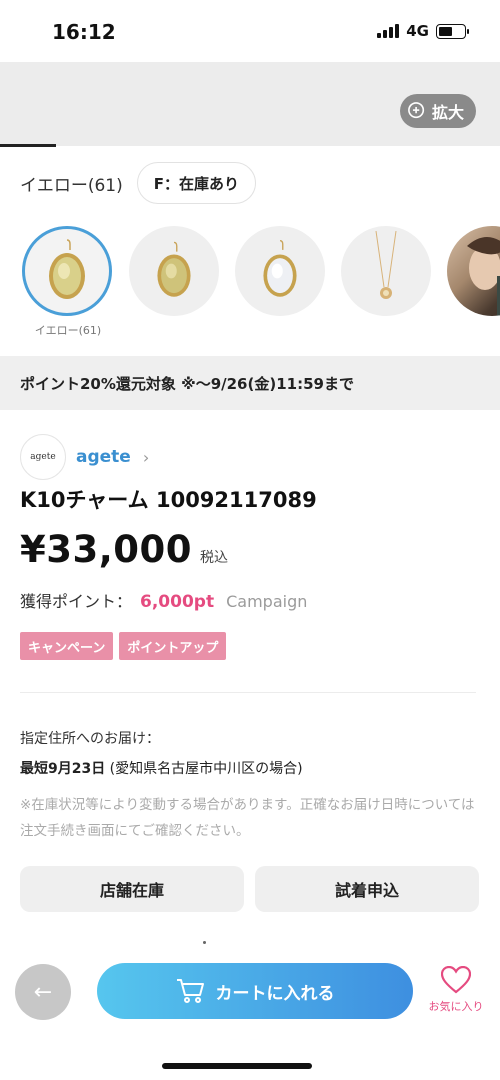 The width and height of the screenshot is (500, 1080). What do you see at coordinates (90, 739) in the screenshot?
I see `delivery-label: 指定住所へのお届け：` at bounding box center [90, 739].